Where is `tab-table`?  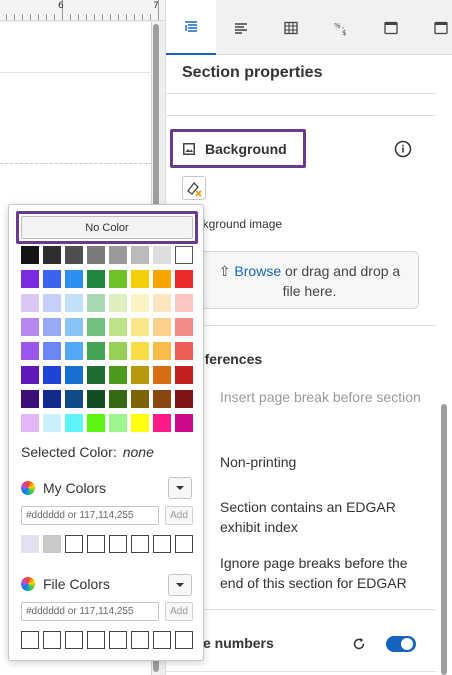 tab-table is located at coordinates (291, 27).